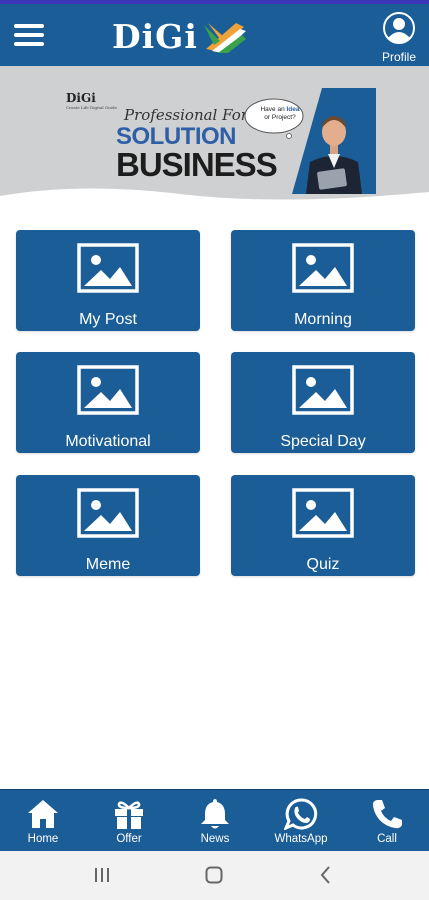 The width and height of the screenshot is (429, 900). I want to click on tile-label: Meme, so click(108, 564).